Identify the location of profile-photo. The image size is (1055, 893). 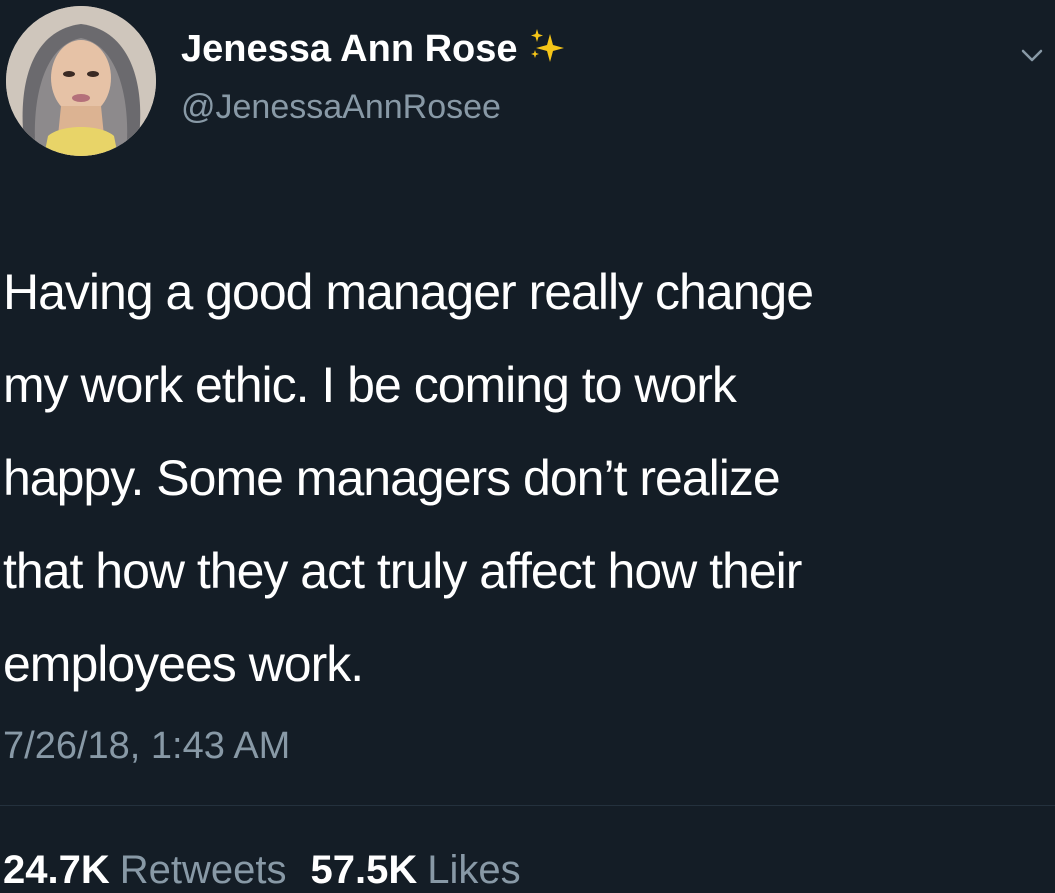
(81, 81).